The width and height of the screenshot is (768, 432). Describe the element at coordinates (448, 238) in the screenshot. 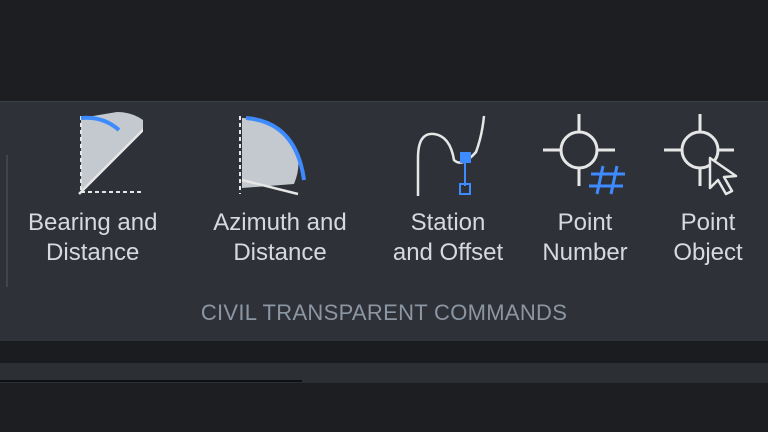

I see `station-and-offset-label: Station and Offset` at that location.